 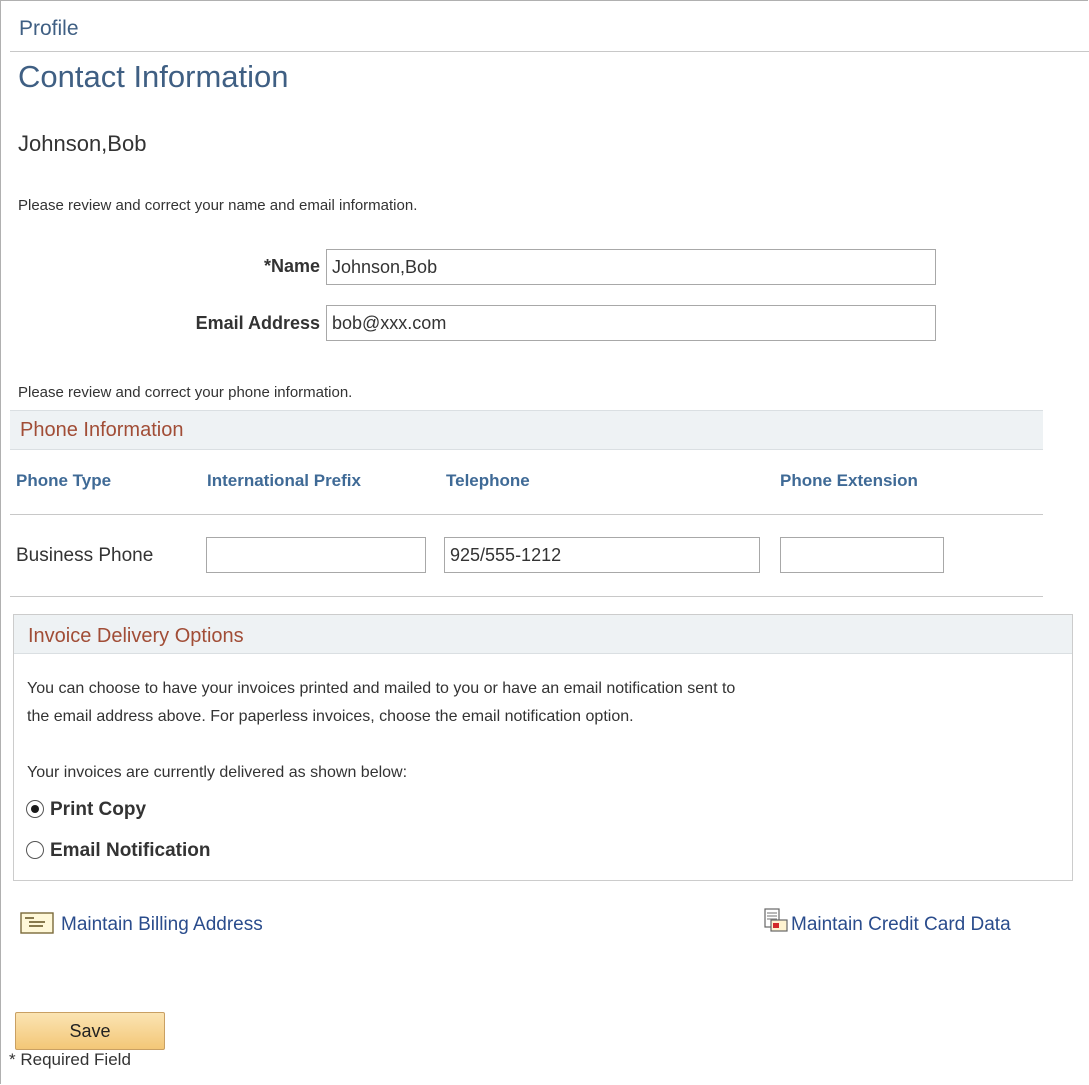 What do you see at coordinates (37, 925) in the screenshot?
I see `envelope-address-icon` at bounding box center [37, 925].